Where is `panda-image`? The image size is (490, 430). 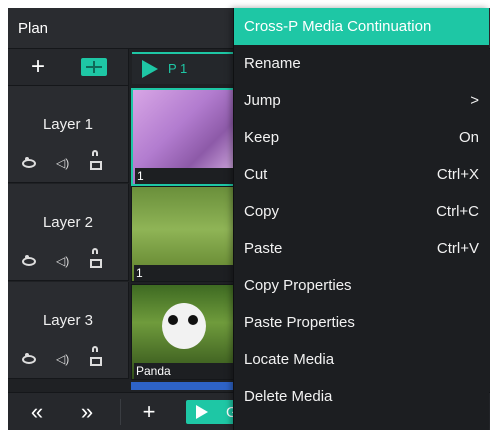 panda-image is located at coordinates (184, 326).